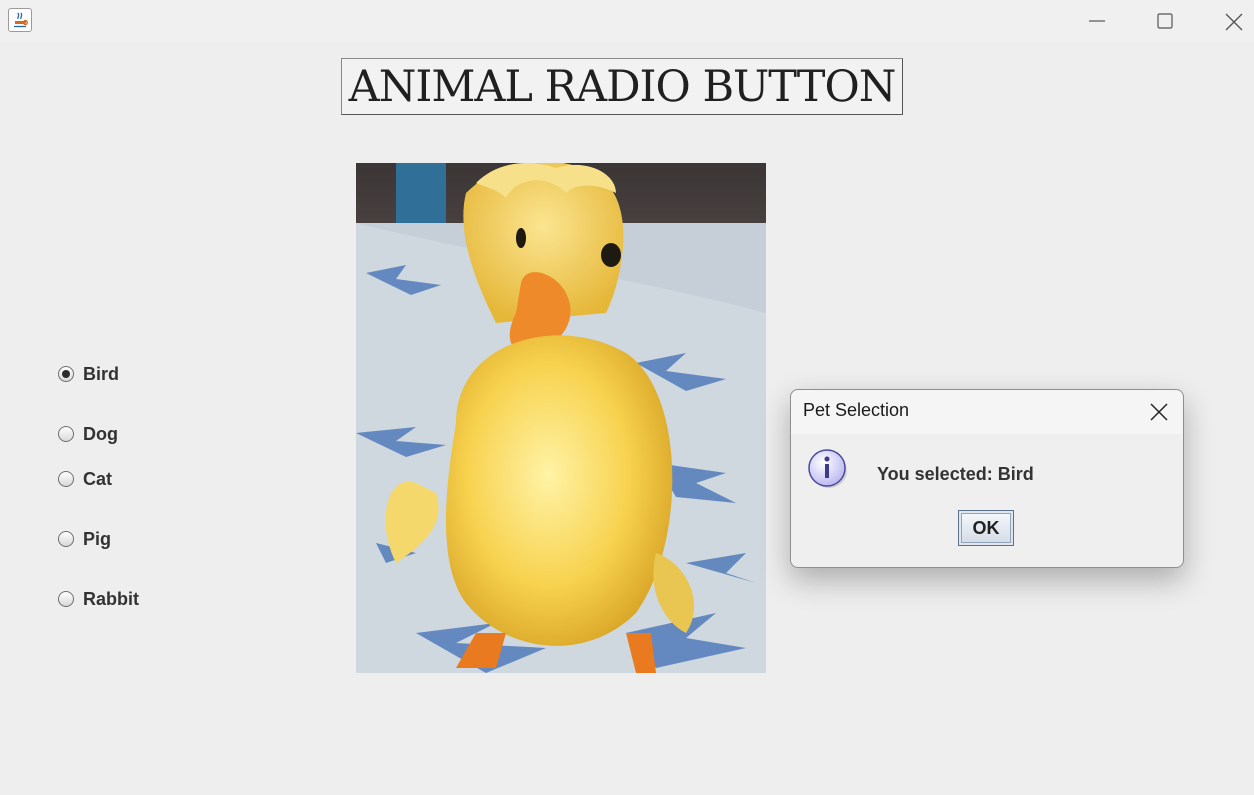 Image resolution: width=1254 pixels, height=795 pixels. I want to click on maximize-button, so click(1165, 21).